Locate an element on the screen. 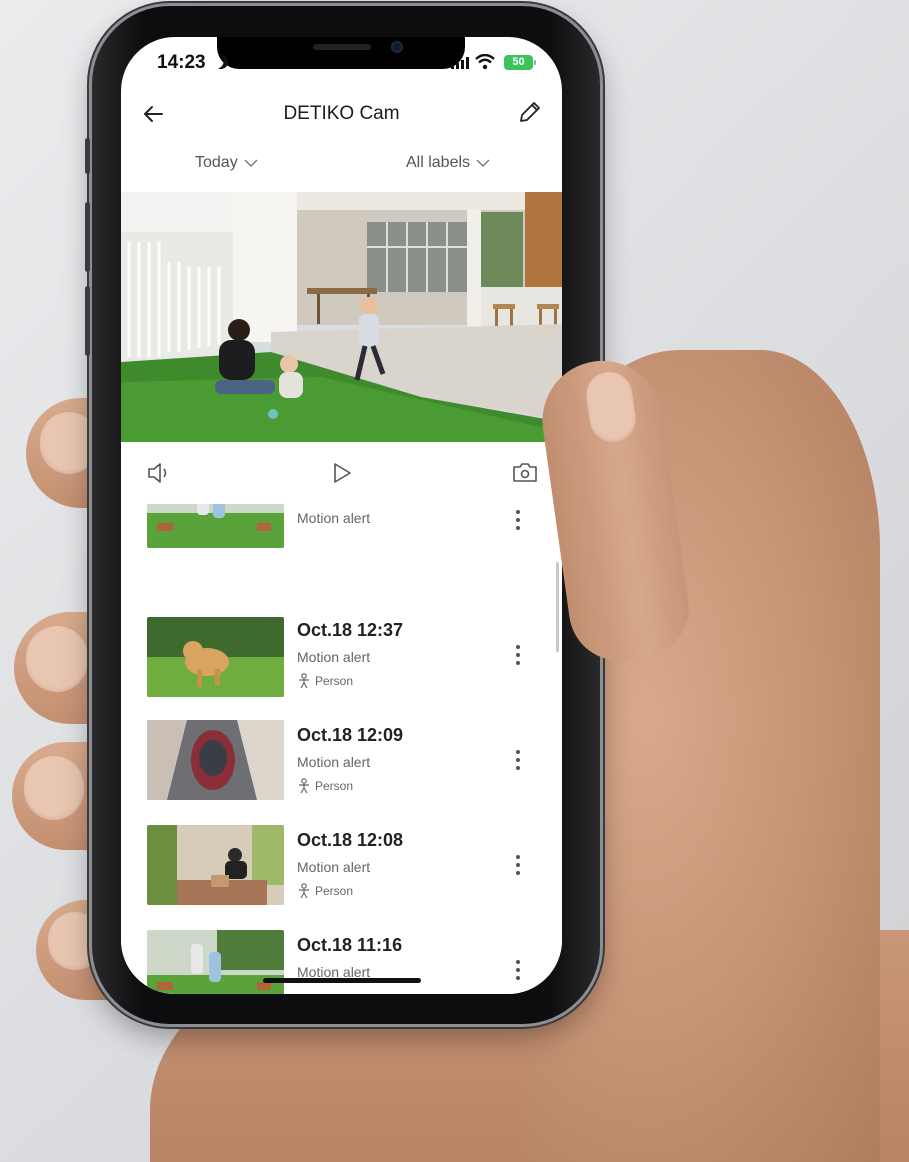 The width and height of the screenshot is (909, 1162). home-indicator is located at coordinates (342, 980).